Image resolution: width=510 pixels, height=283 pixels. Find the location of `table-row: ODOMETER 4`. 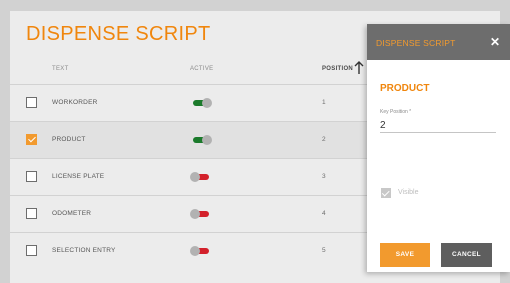

table-row: ODOMETER 4 is located at coordinates (190, 213).